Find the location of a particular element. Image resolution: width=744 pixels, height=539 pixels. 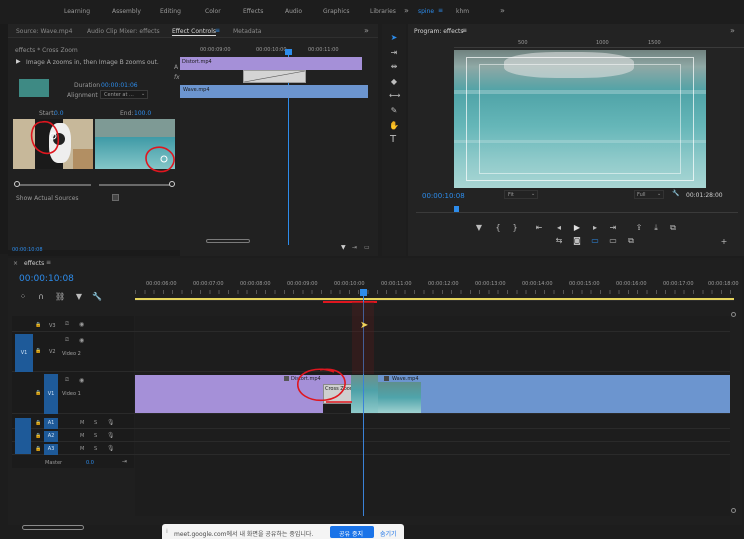

stop-sharing-button: 공유 중지 is located at coordinates (352, 532).